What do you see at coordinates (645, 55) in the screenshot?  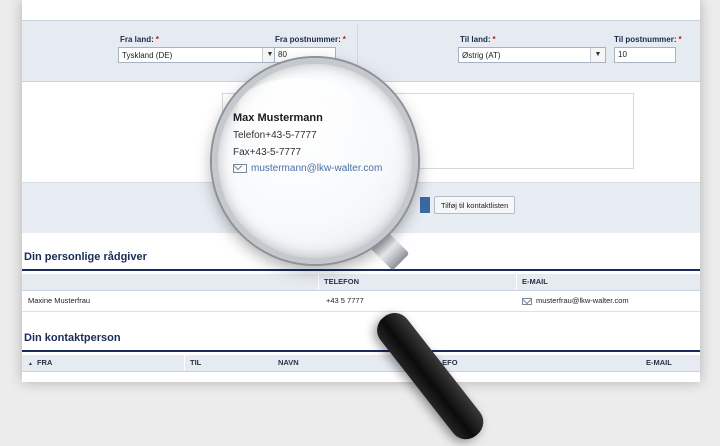 I see `to-postal-input: 10` at bounding box center [645, 55].